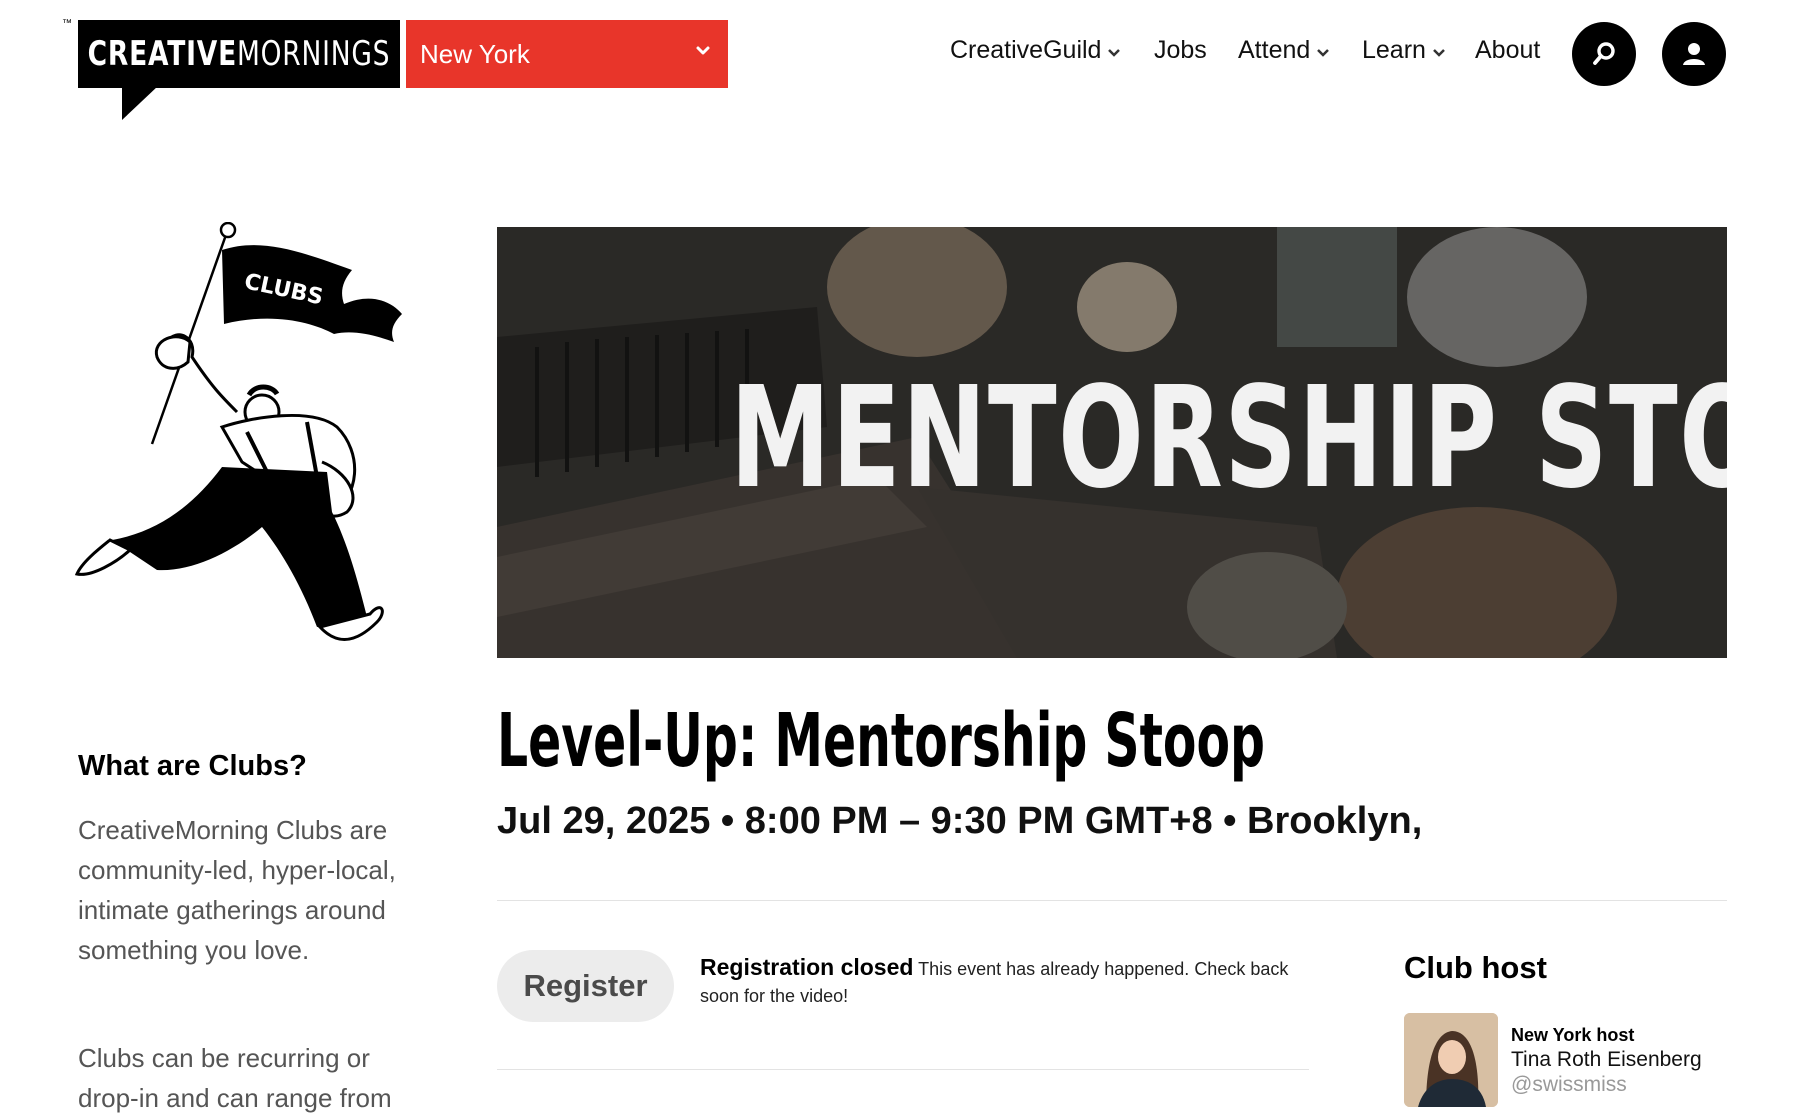 This screenshot has width=1800, height=1119. Describe the element at coordinates (67, 23) in the screenshot. I see `trademark-mark: ™` at that location.